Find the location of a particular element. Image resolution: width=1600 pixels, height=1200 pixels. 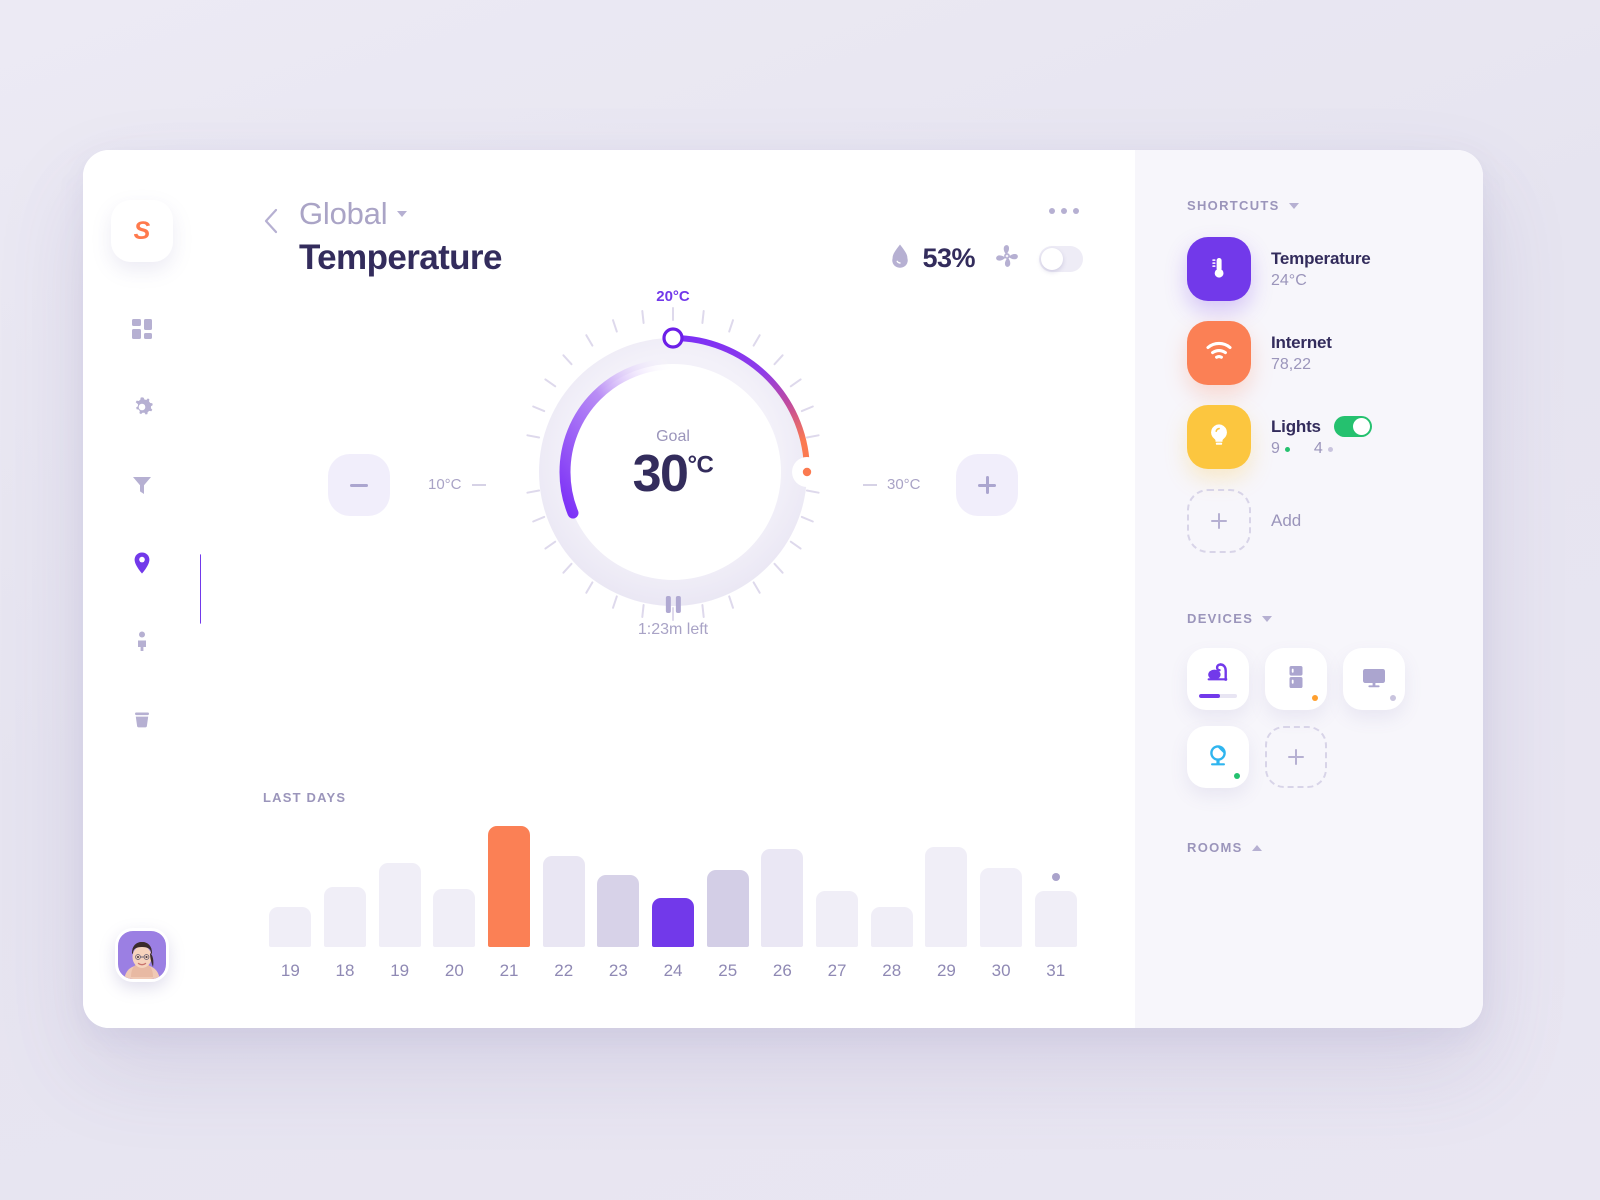

add-shortcut-button: Add is located at coordinates (1315, 521).